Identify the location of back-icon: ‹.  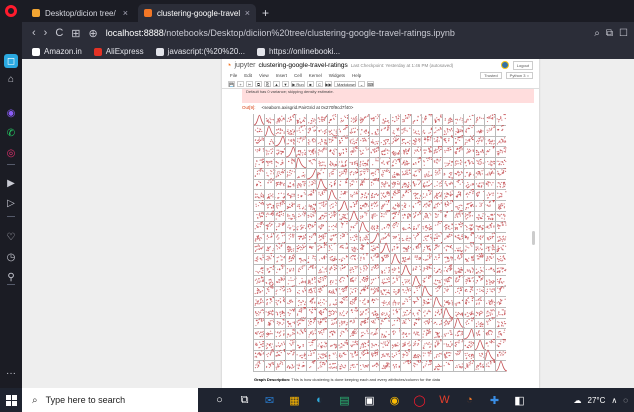
(34, 33).